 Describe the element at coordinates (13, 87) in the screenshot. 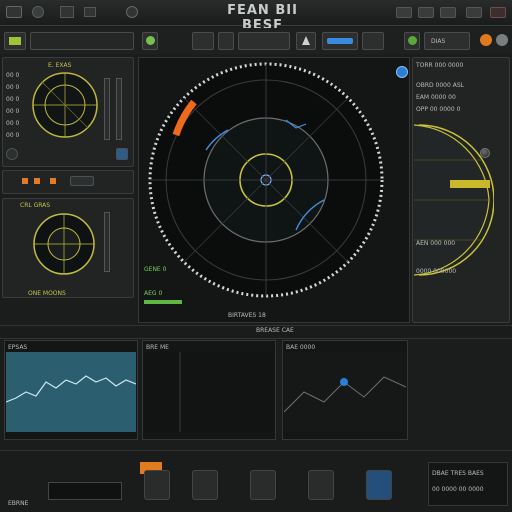

I see `left-top-label-2: 00 0` at that location.